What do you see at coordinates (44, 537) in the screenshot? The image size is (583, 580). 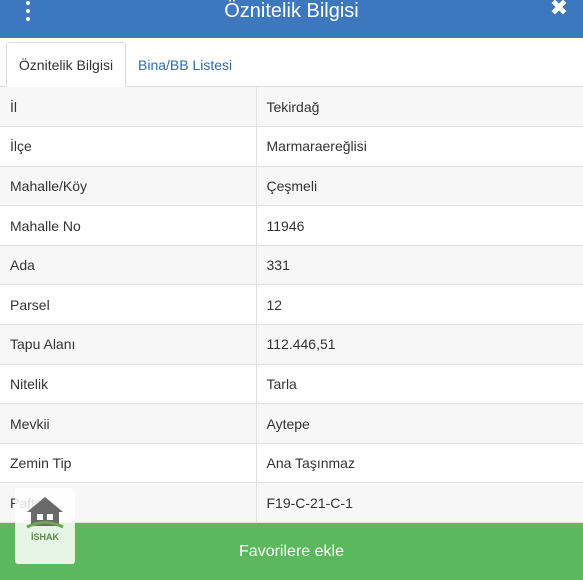 I see `logo-text: İSHAK` at bounding box center [44, 537].